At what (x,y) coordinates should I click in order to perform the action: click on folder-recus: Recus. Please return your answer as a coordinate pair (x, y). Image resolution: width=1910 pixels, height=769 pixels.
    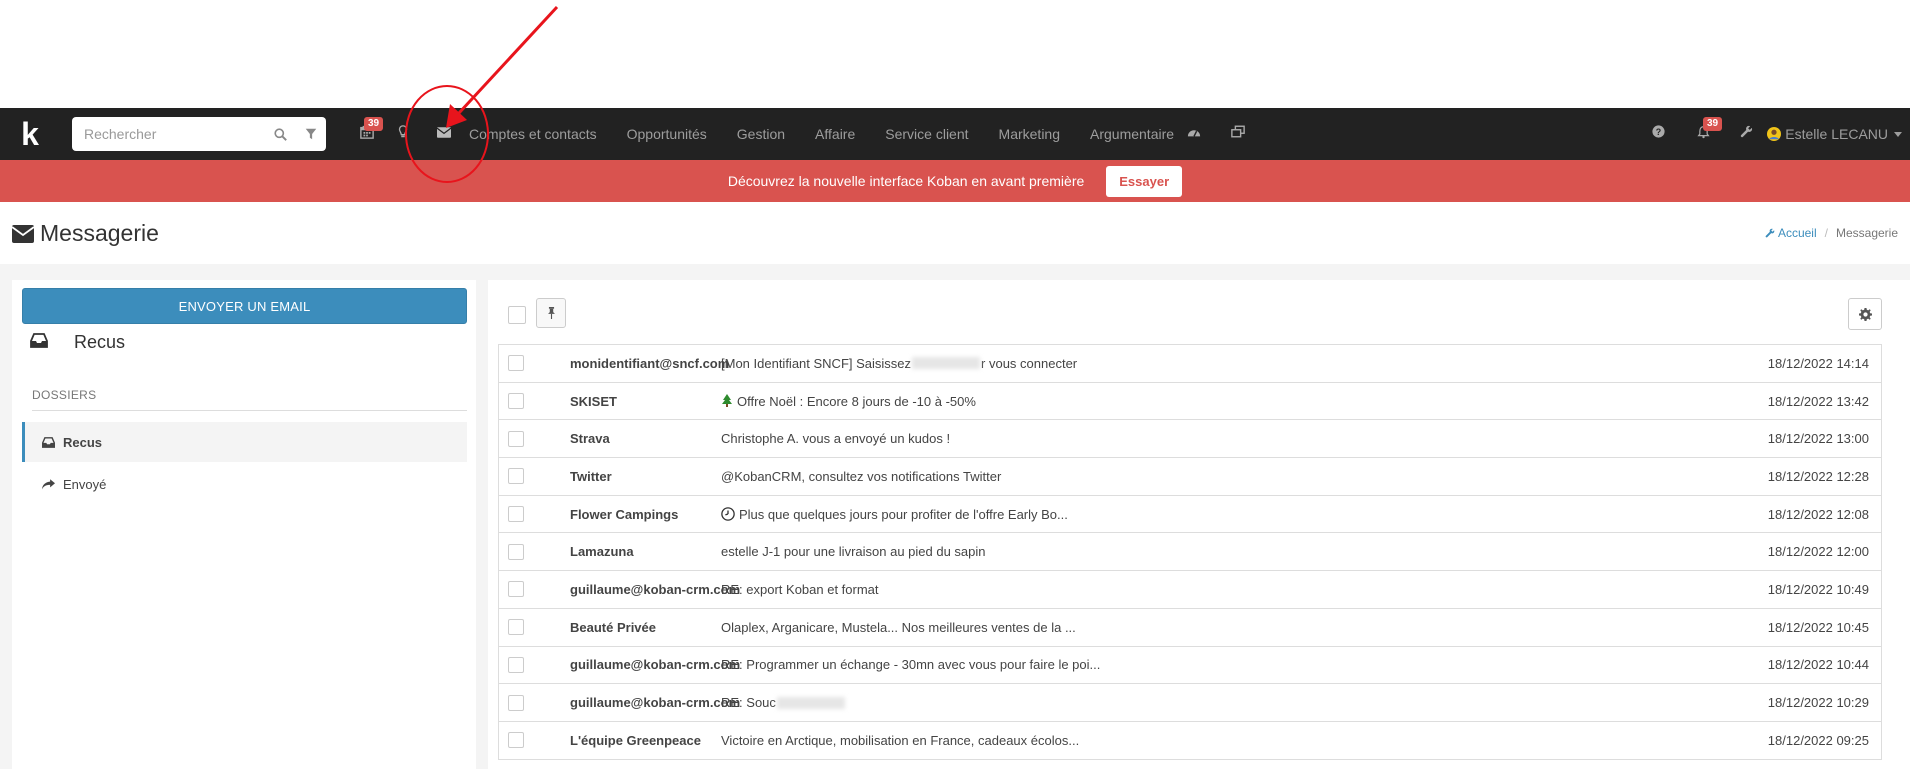
    Looking at the image, I should click on (244, 442).